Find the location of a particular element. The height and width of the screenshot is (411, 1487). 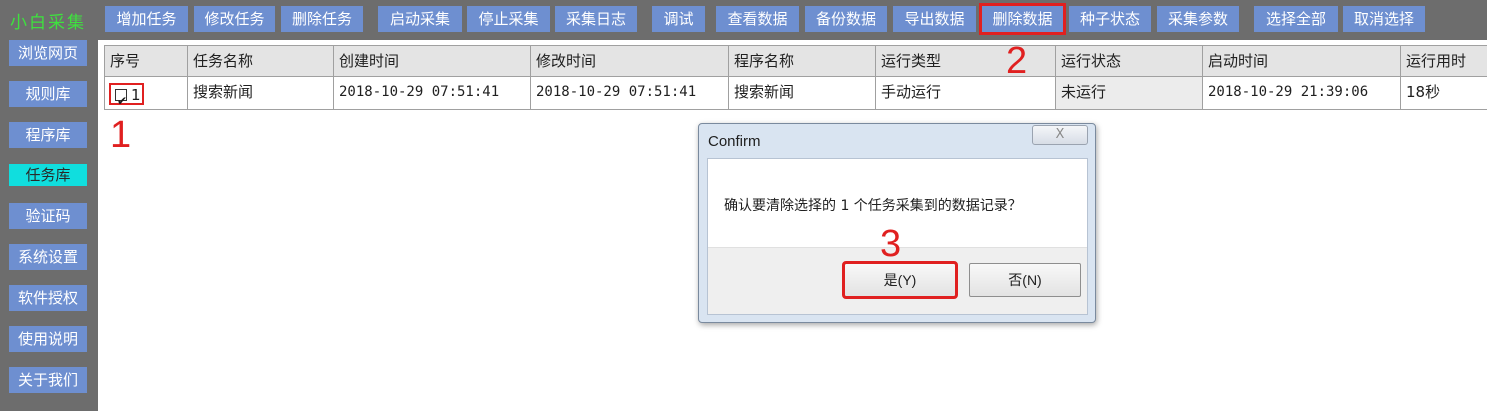

stop-crawl-button: 停止采集 is located at coordinates (508, 19).